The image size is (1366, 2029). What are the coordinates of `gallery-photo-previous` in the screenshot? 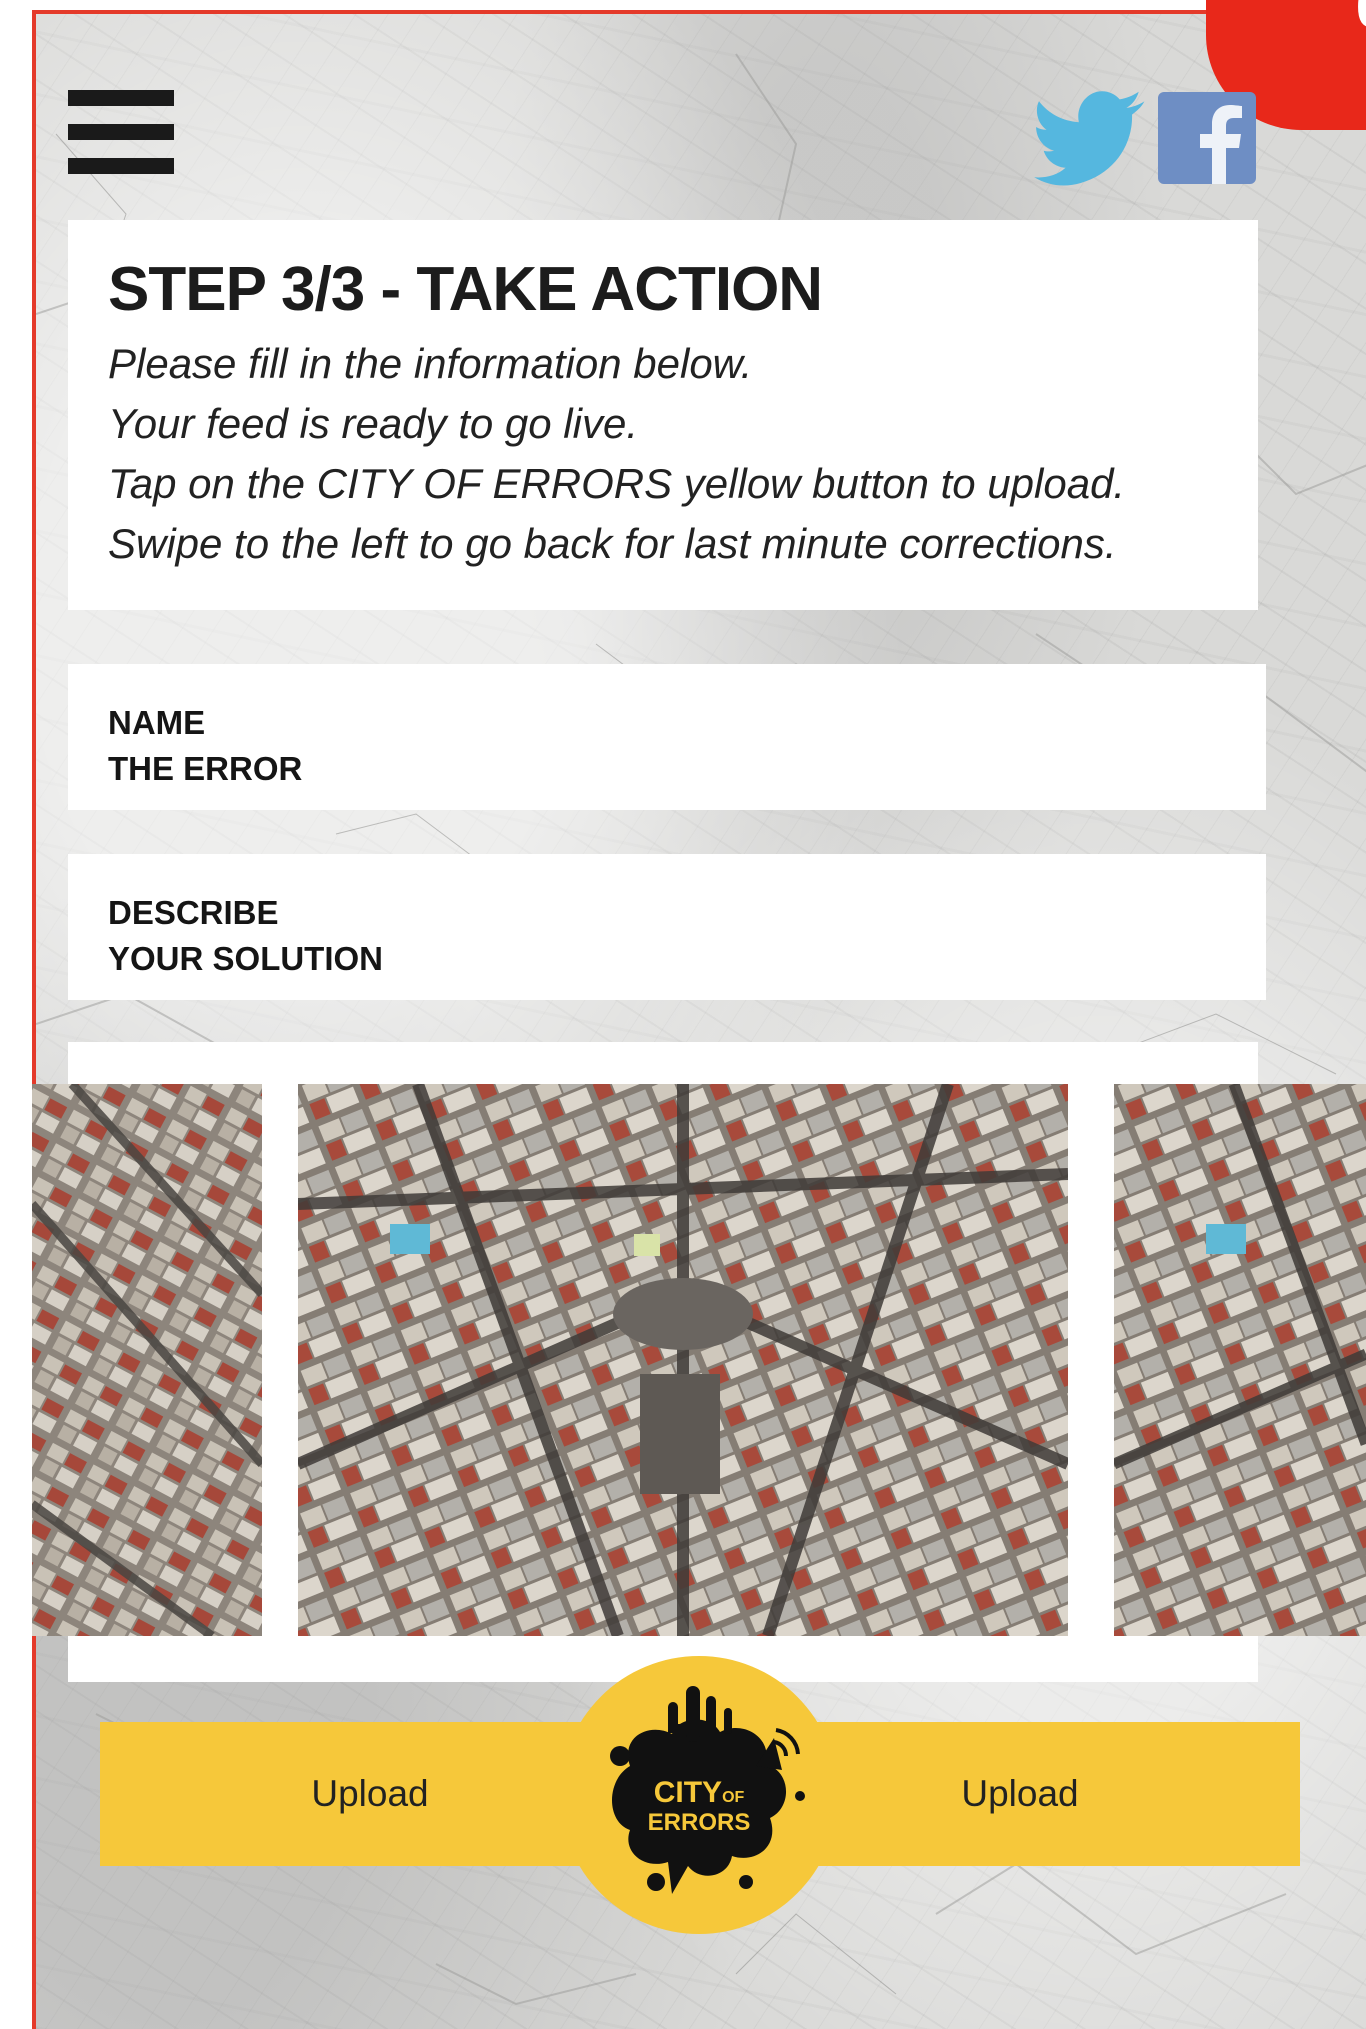 It's located at (147, 1360).